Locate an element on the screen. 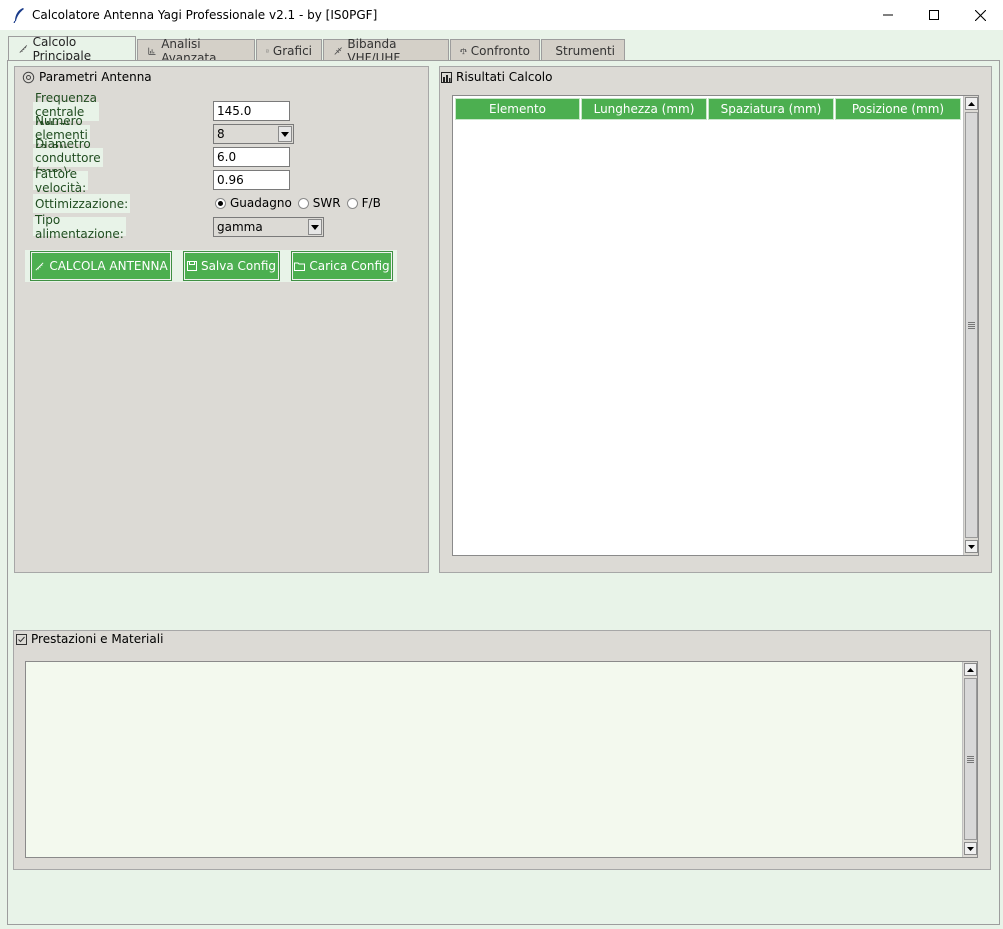  optim-radio-group: Guadagno SWR F/B is located at coordinates (298, 203).